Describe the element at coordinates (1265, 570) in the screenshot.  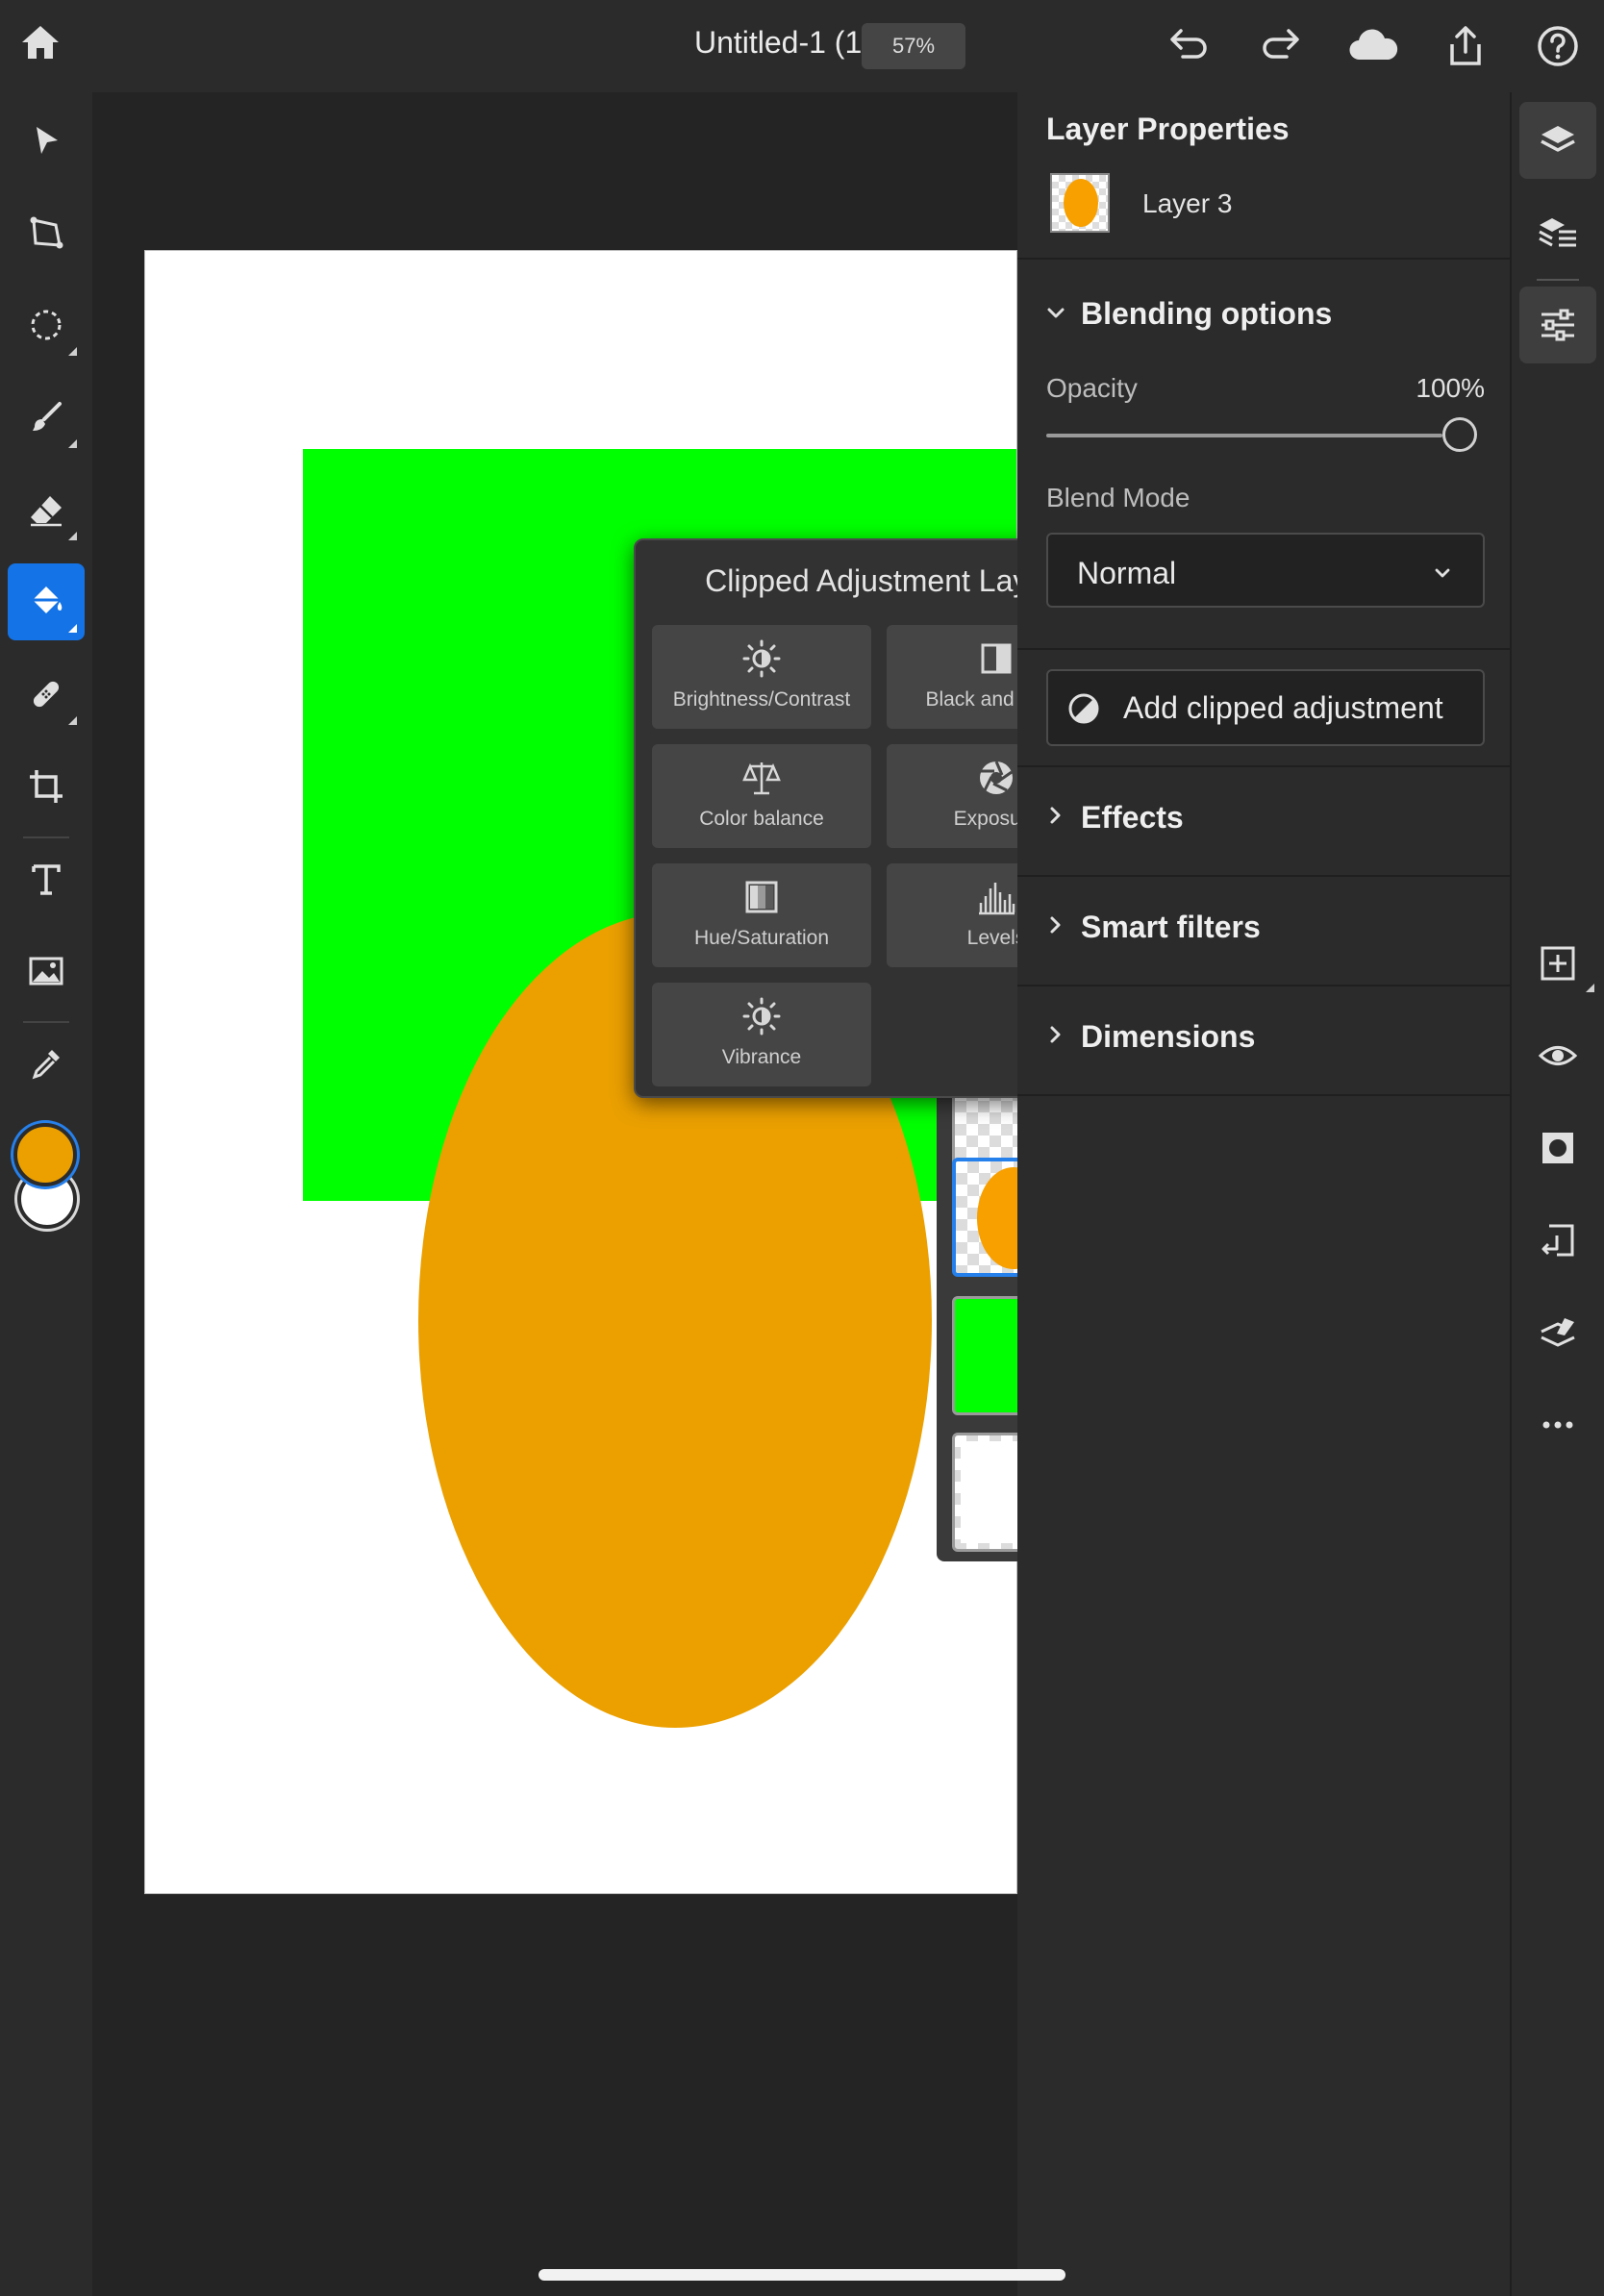
I see `blend-mode-select: Normal` at that location.